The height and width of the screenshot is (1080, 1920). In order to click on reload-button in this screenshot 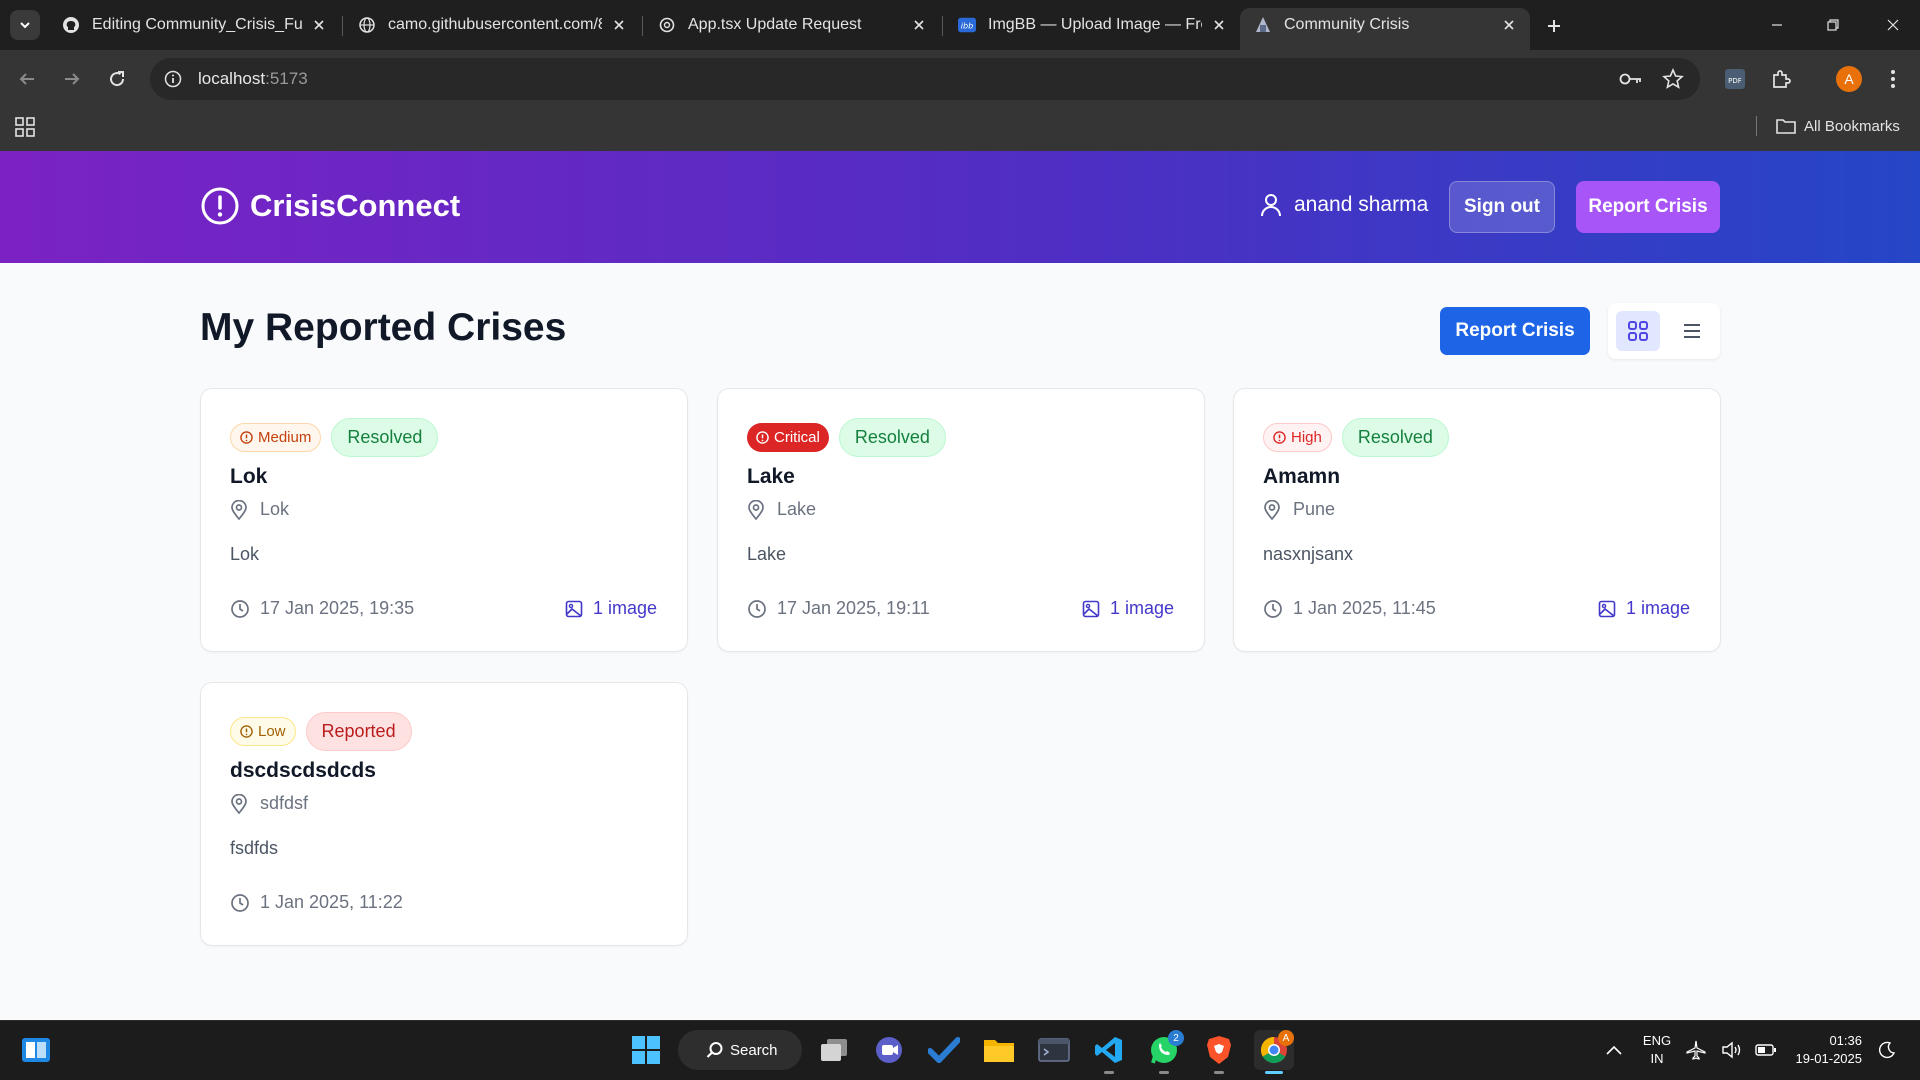, I will do `click(117, 79)`.